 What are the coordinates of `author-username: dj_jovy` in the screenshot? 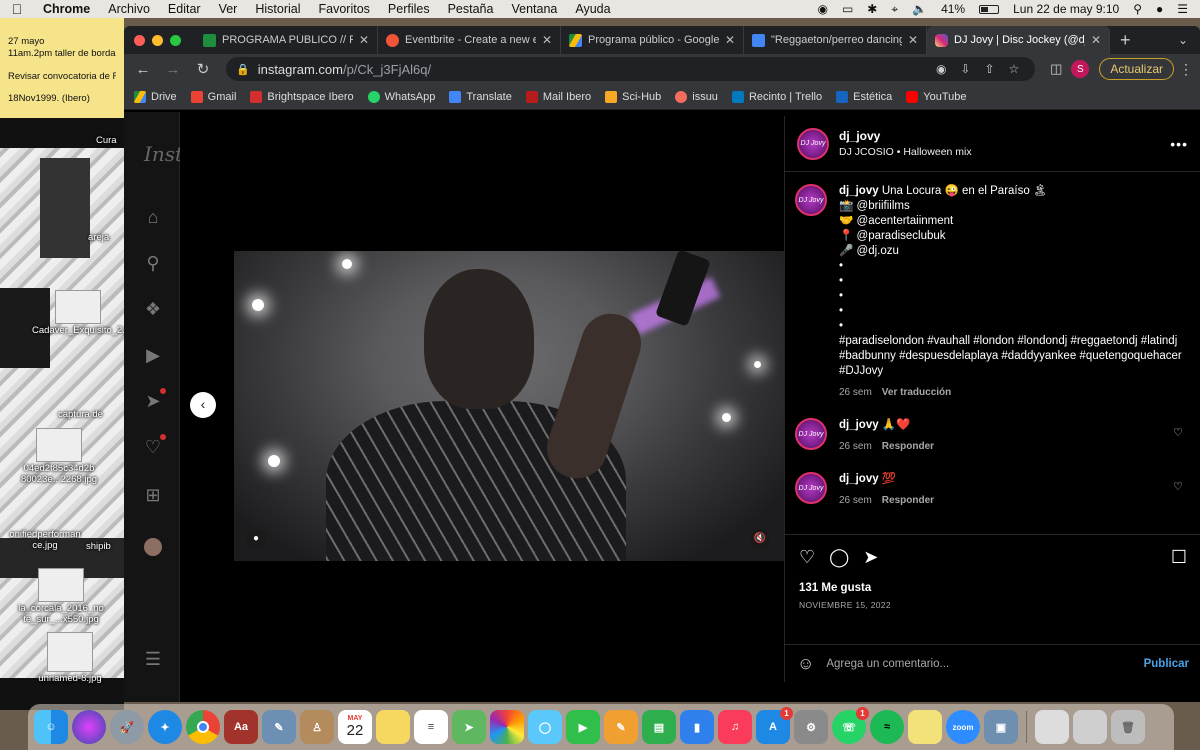 It's located at (905, 136).